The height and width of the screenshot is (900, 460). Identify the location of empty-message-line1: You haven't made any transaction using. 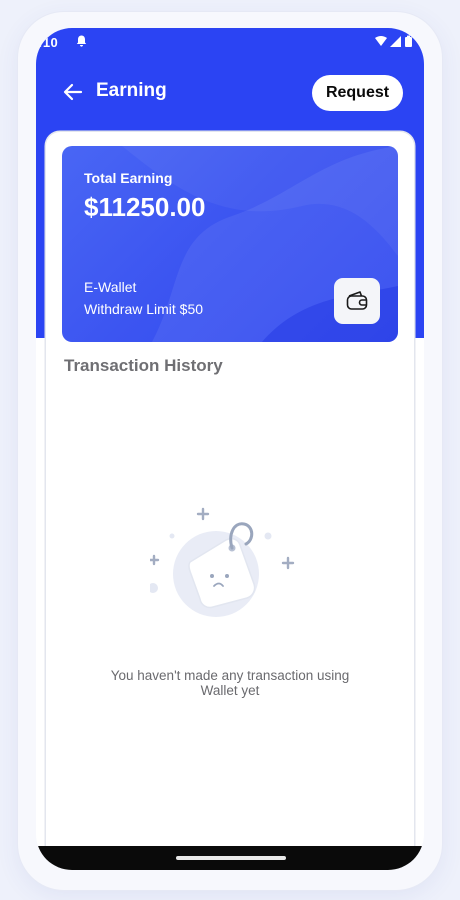
(230, 675).